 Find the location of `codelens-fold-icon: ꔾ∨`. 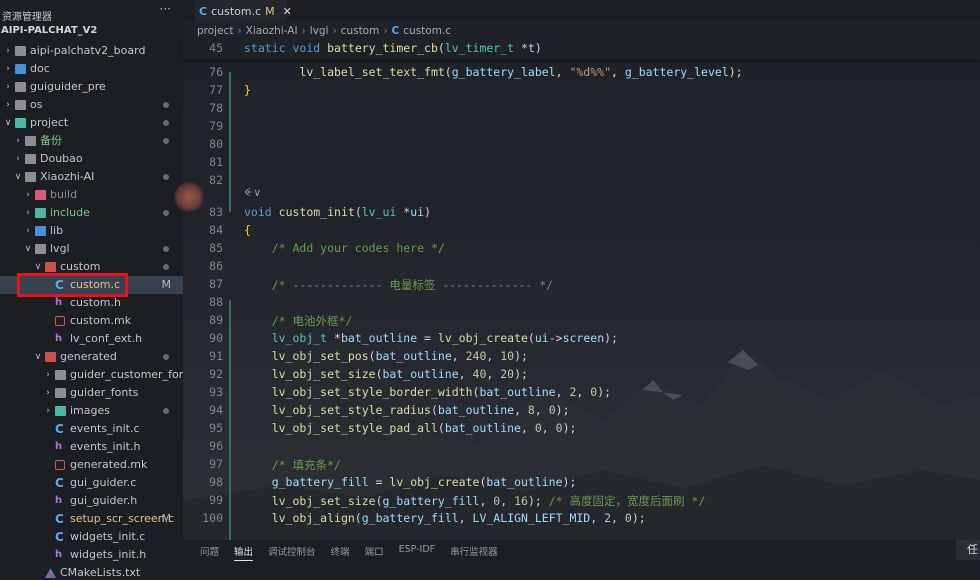

codelens-fold-icon: ꔾ∨ is located at coordinates (252, 193).